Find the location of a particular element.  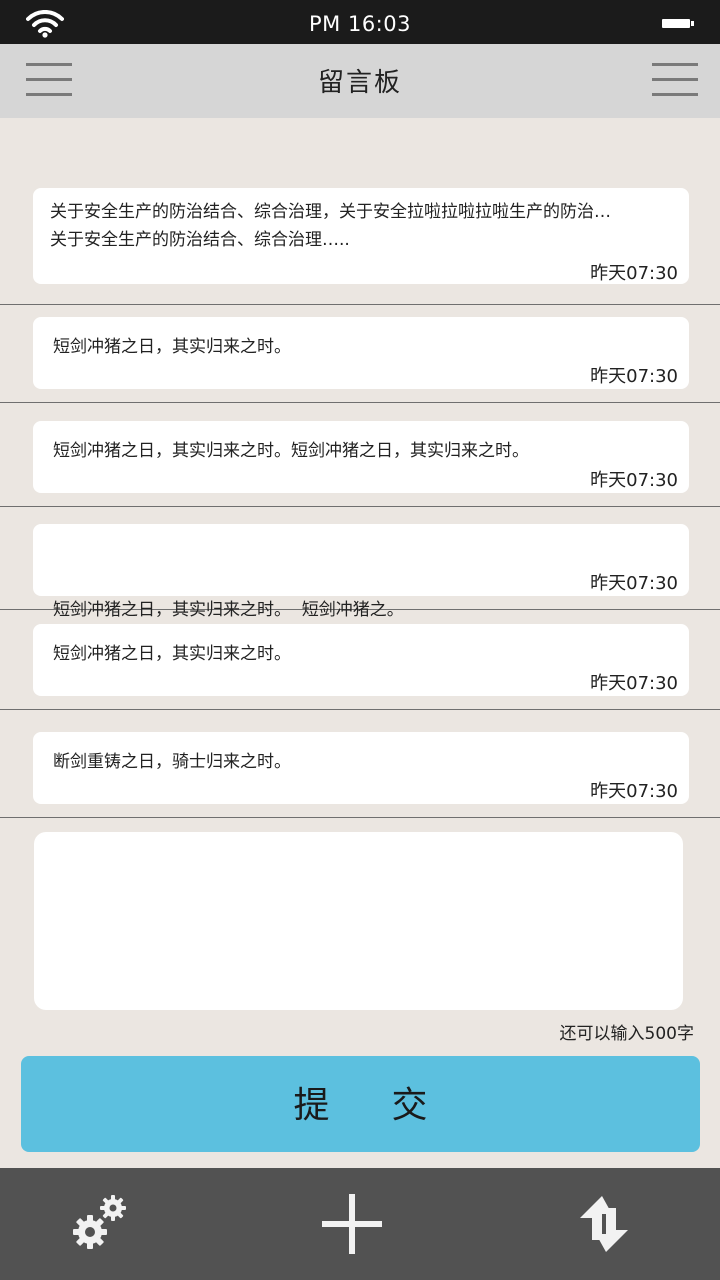

add-plus-icon is located at coordinates (352, 1224).